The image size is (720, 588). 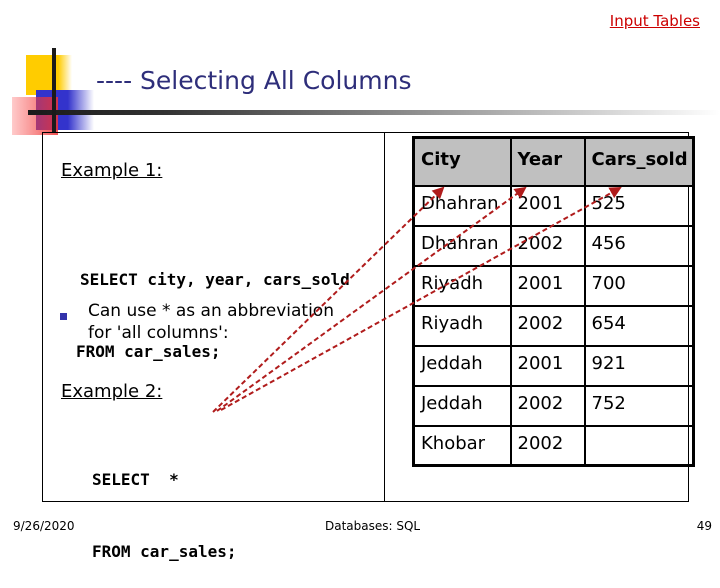 I want to click on table-row: Khobar 2002, so click(x=553, y=445).